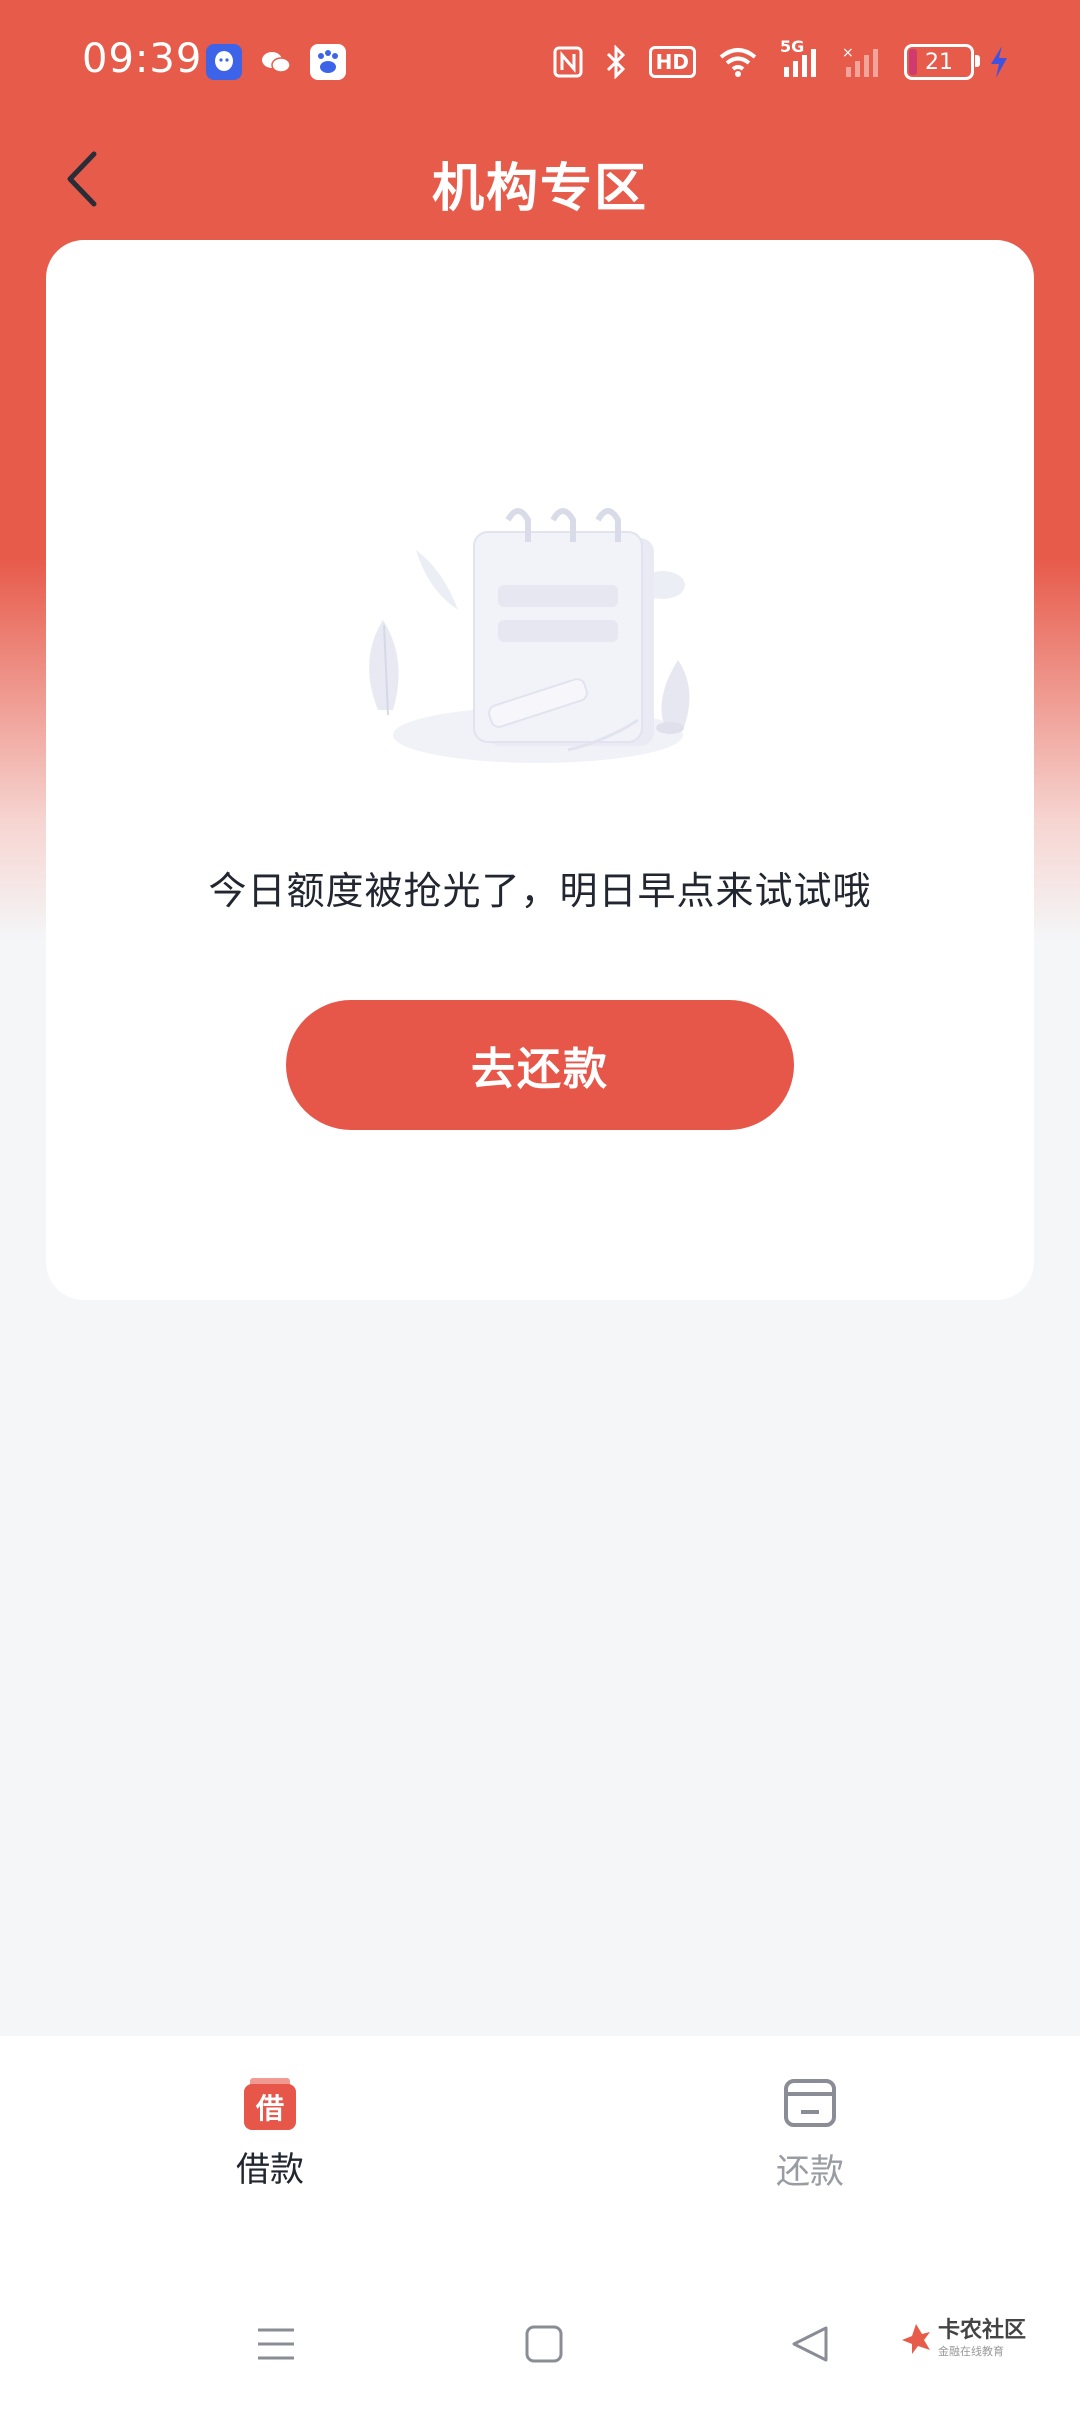 Image resolution: width=1080 pixels, height=2412 pixels. What do you see at coordinates (672, 62) in the screenshot?
I see `hd-icon: HD` at bounding box center [672, 62].